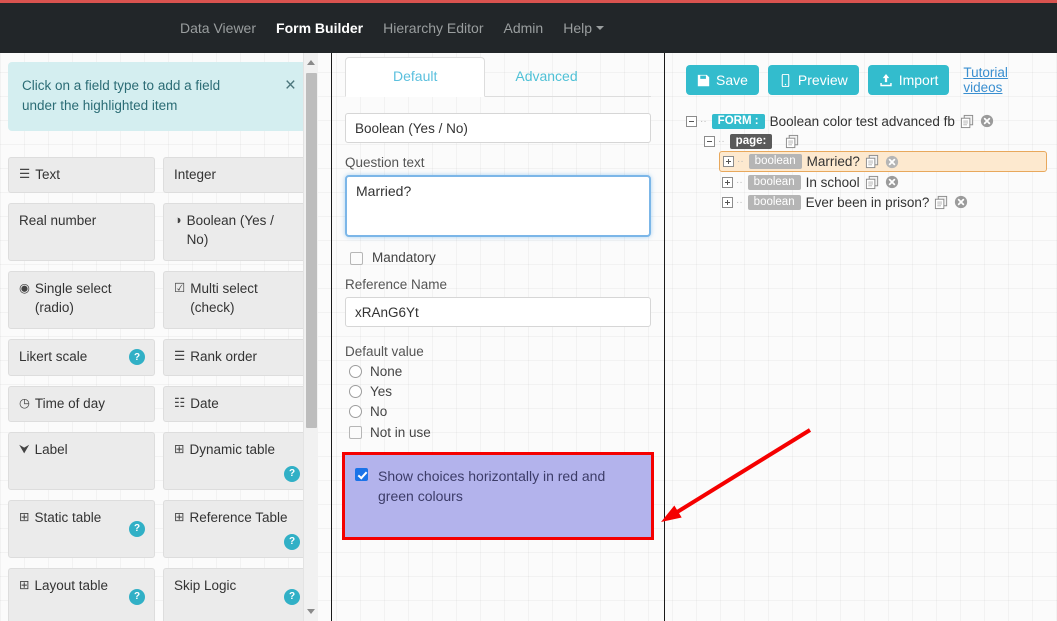 Image resolution: width=1057 pixels, height=621 pixels. Describe the element at coordinates (433, 28) in the screenshot. I see `nav-item-hierarchy-editor: Hierarchy Editor` at that location.